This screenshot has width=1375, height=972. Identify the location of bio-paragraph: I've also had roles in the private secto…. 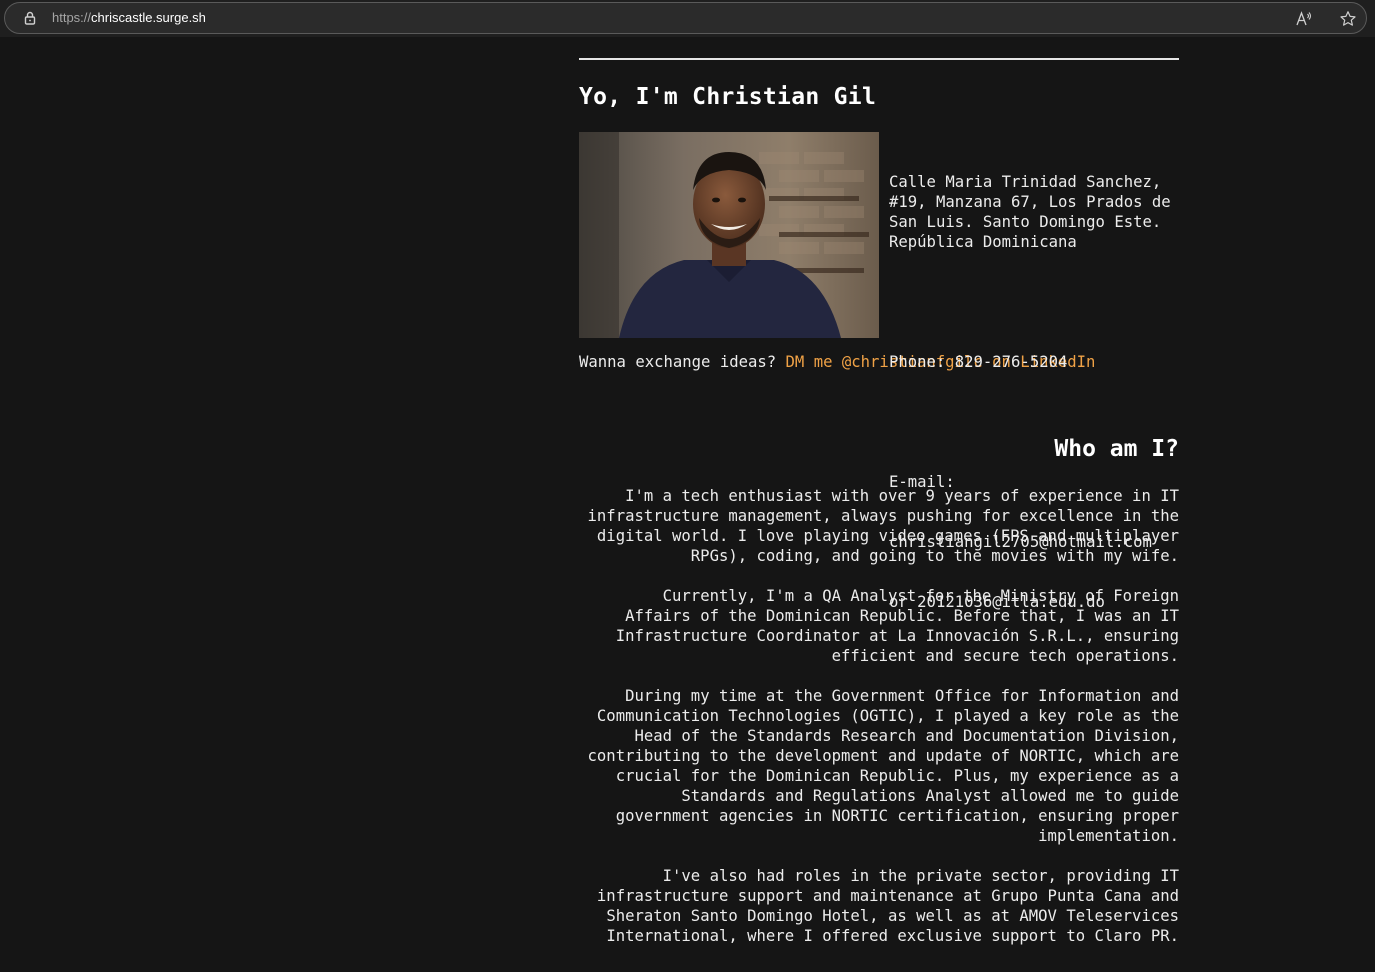
(887, 906).